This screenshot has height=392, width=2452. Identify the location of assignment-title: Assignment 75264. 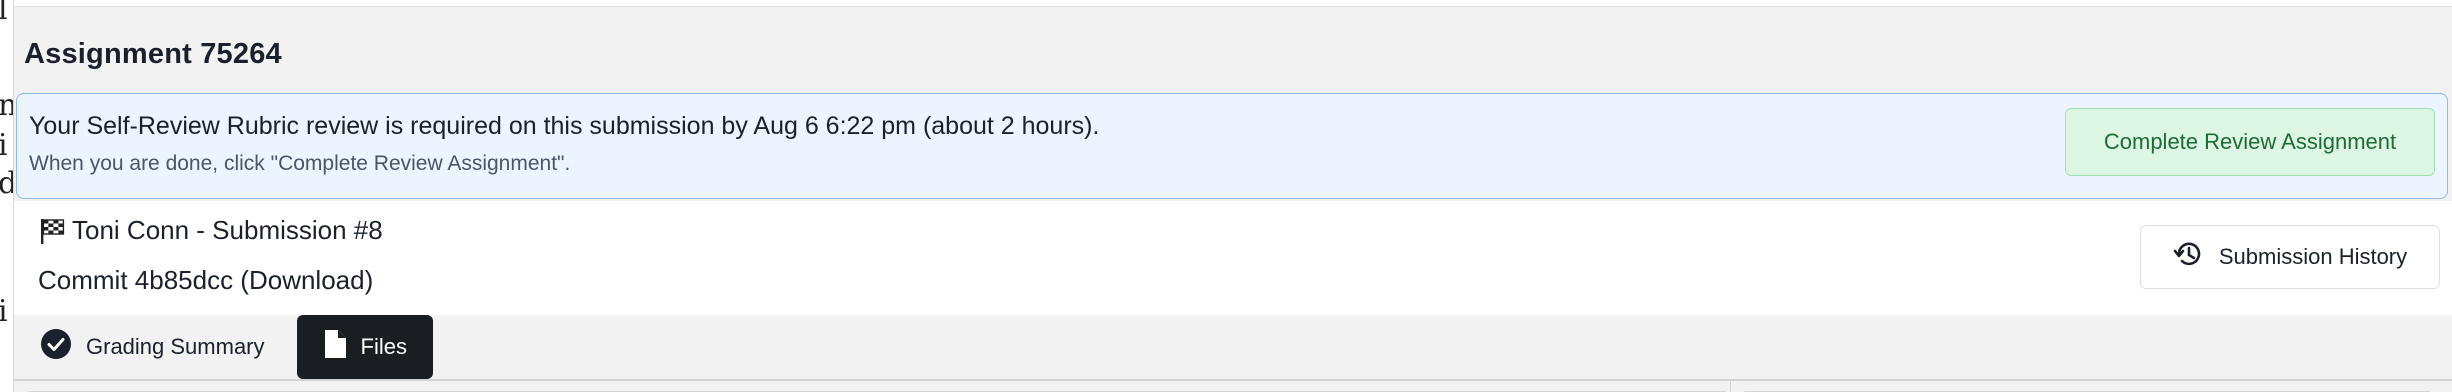
(153, 53).